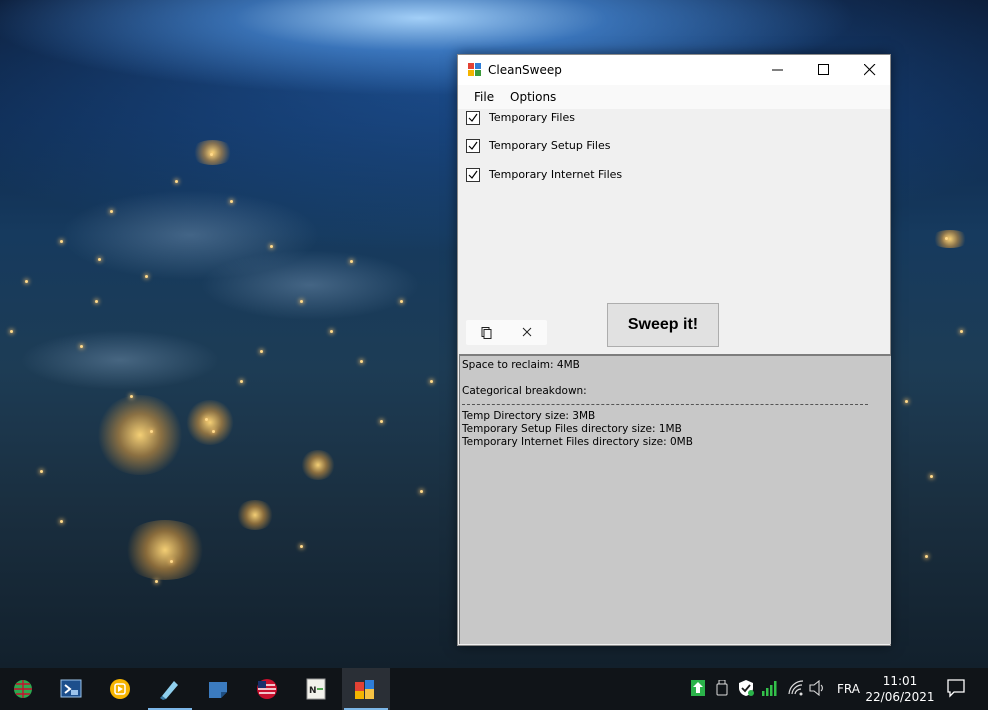  I want to click on taskbar-app-globe, so click(24, 689).